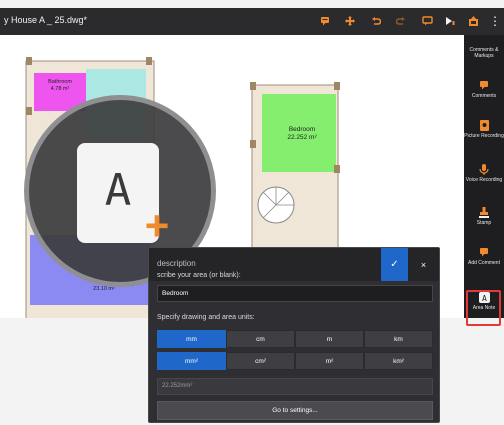 Image resolution: width=504 pixels, height=425 pixels. What do you see at coordinates (376, 21) in the screenshot?
I see `undo-icon` at bounding box center [376, 21].